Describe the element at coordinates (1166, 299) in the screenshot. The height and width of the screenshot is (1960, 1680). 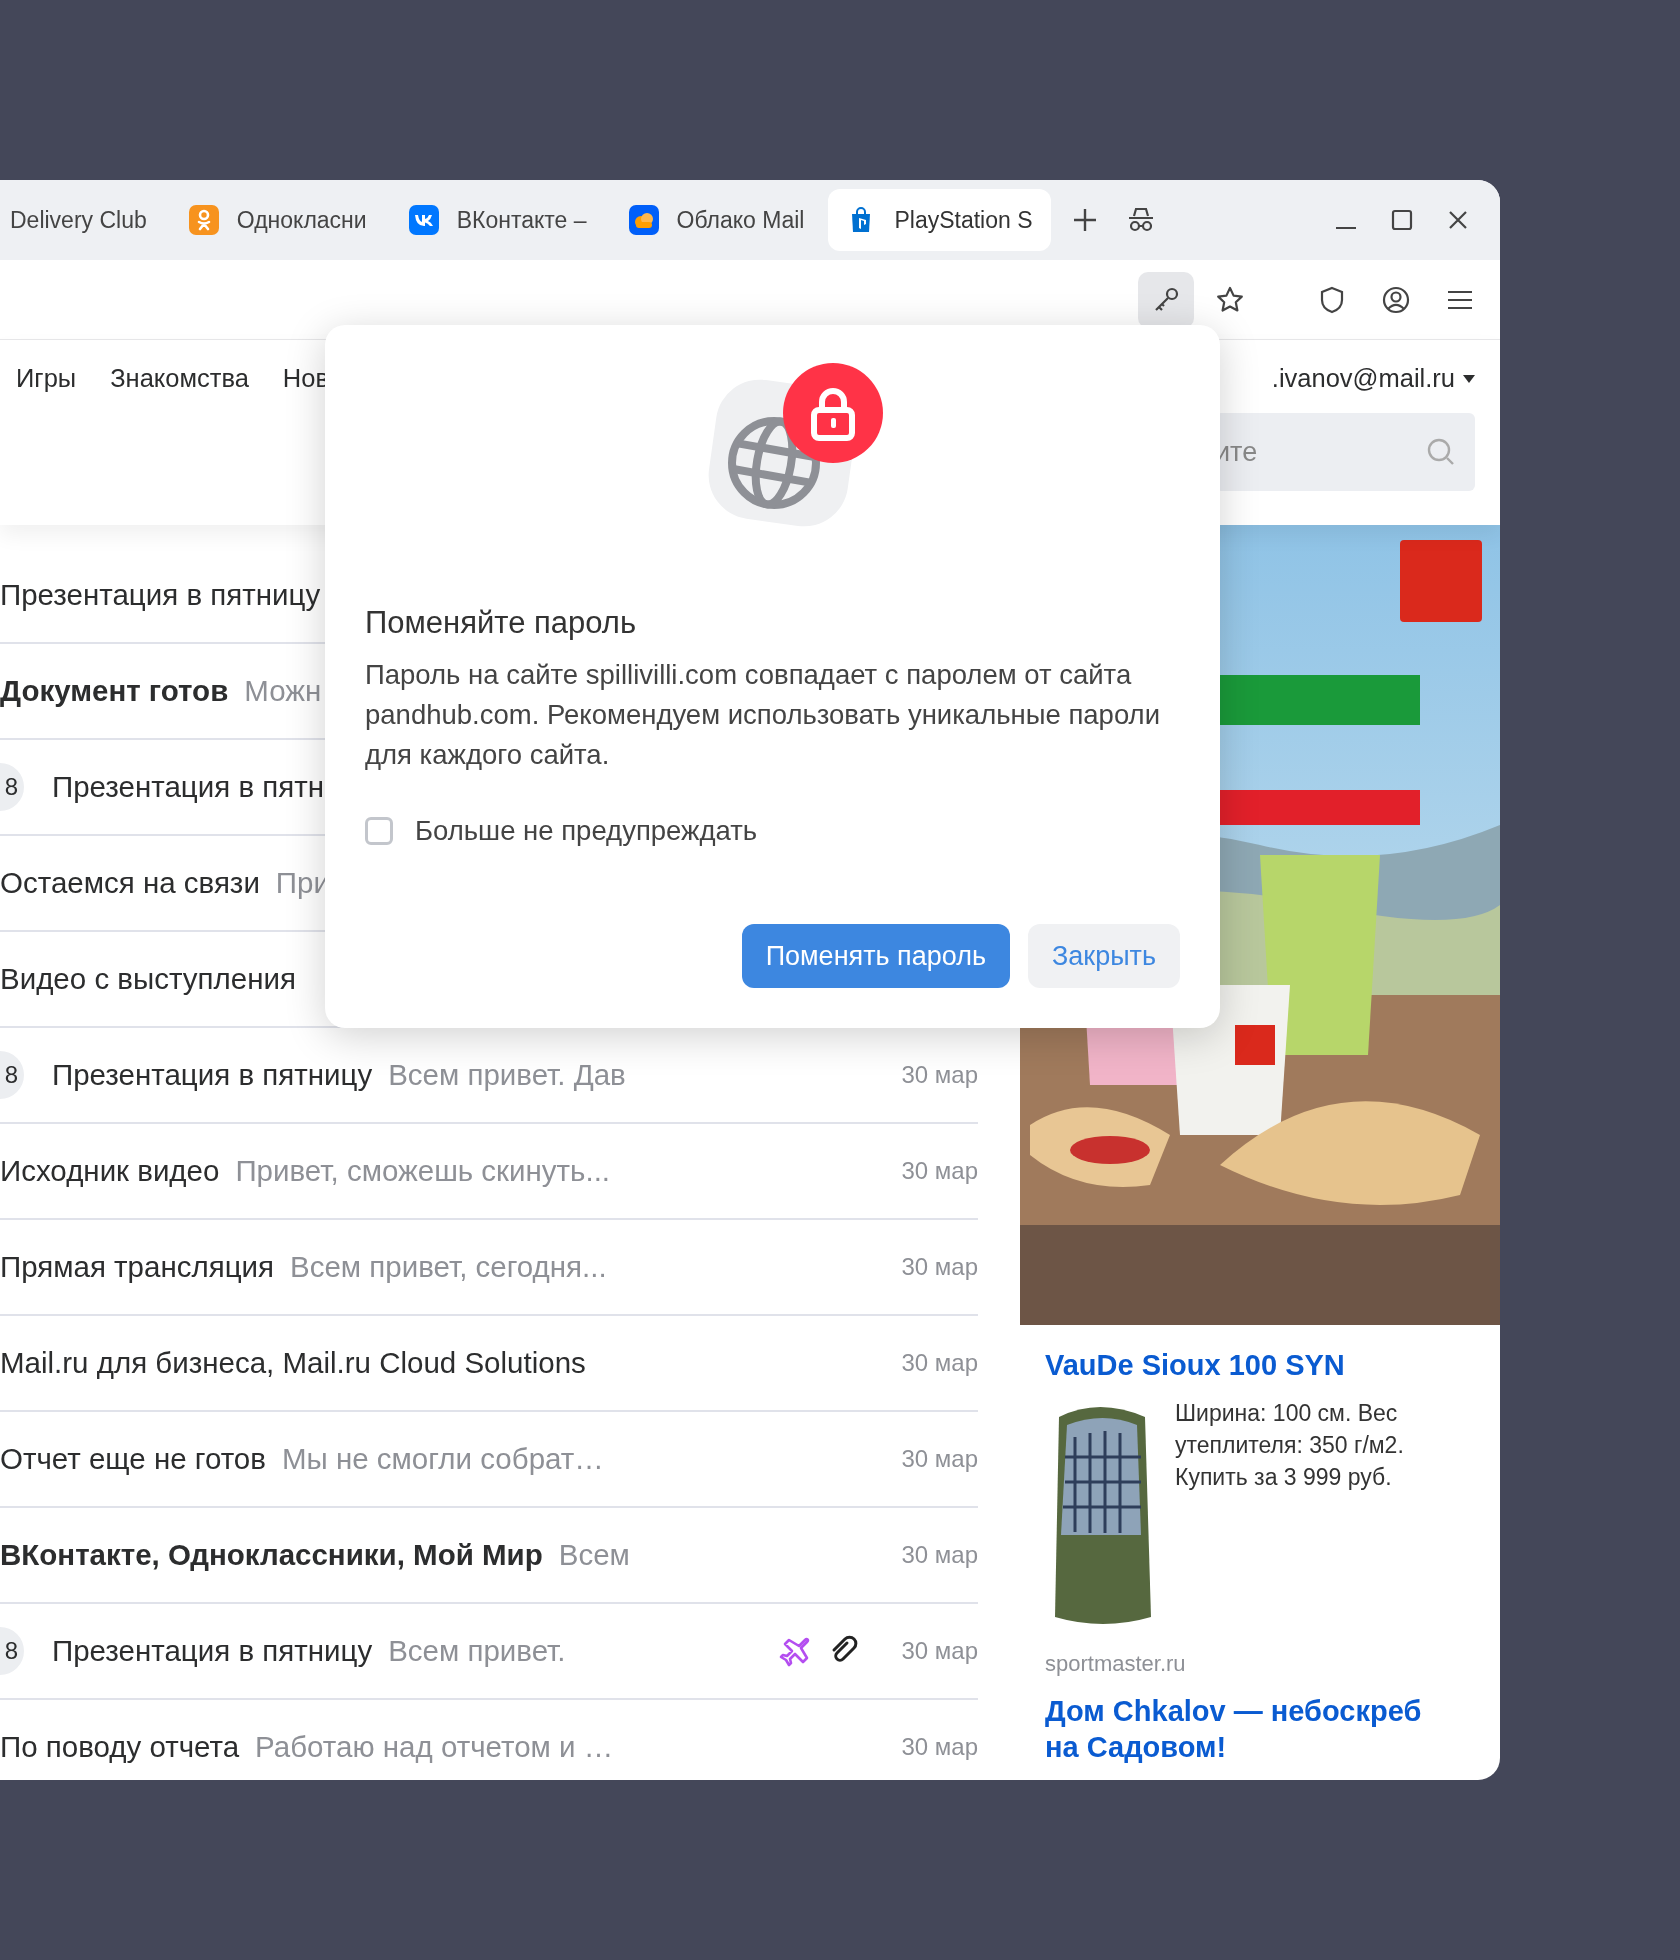
I see `key-button` at that location.